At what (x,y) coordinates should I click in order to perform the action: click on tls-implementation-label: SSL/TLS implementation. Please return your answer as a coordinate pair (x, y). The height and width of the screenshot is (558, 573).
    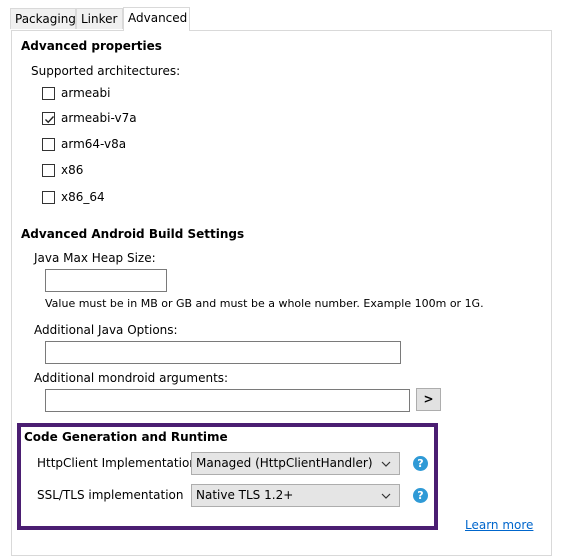
    Looking at the image, I should click on (110, 495).